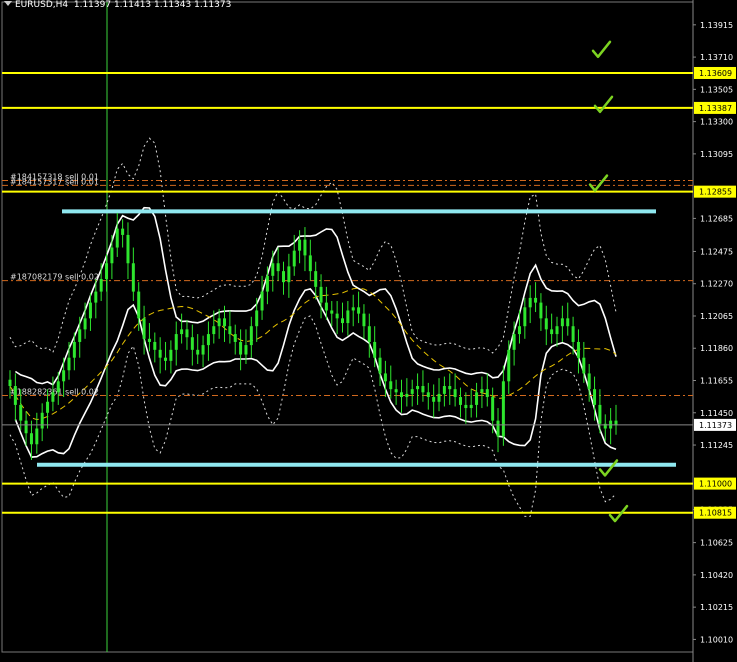 This screenshot has width=737, height=662. I want to click on price-level-tag-label: 1.13609, so click(715, 73).